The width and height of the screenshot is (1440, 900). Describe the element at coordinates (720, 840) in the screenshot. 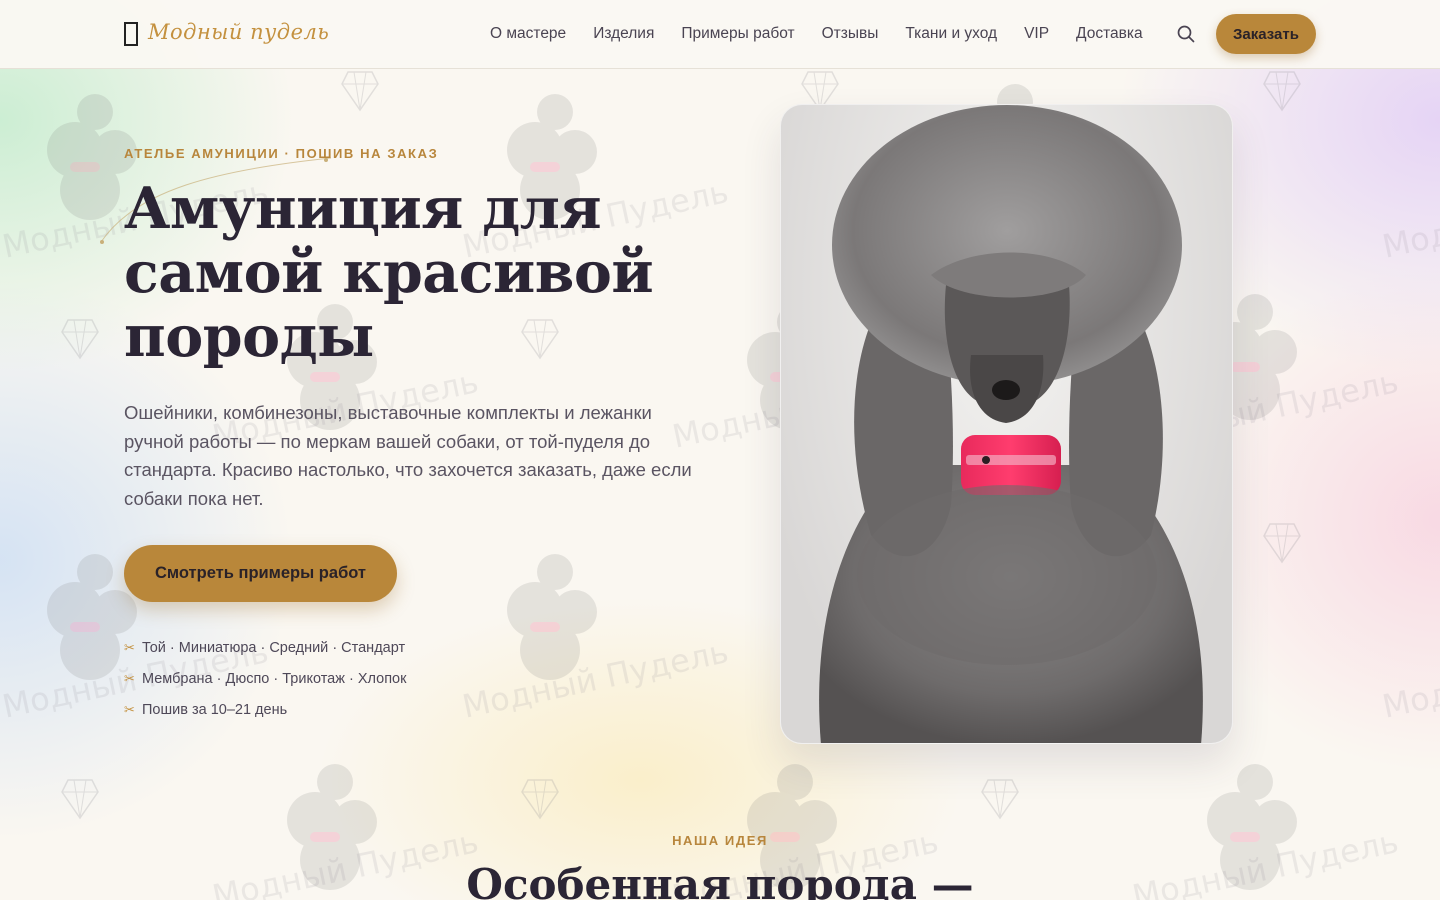

I see `idea-eyebrow: НАША ИДЕЯ` at that location.